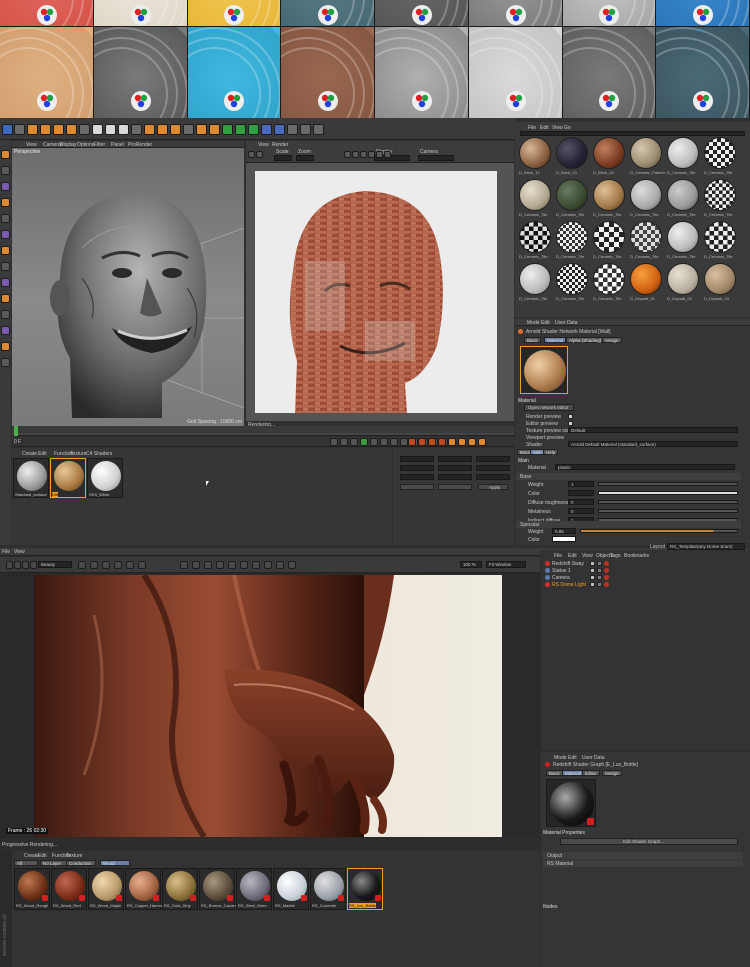  I want to click on attr-tab: Editor, so click(591, 773).